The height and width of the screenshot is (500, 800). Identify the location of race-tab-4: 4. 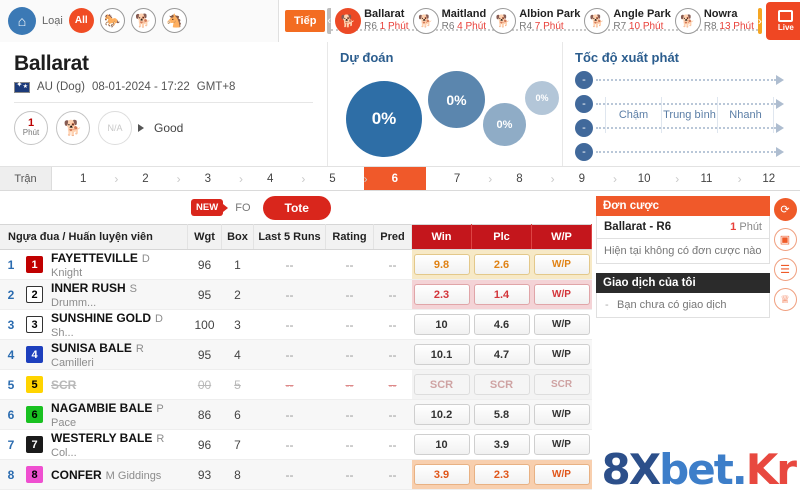
(272, 178).